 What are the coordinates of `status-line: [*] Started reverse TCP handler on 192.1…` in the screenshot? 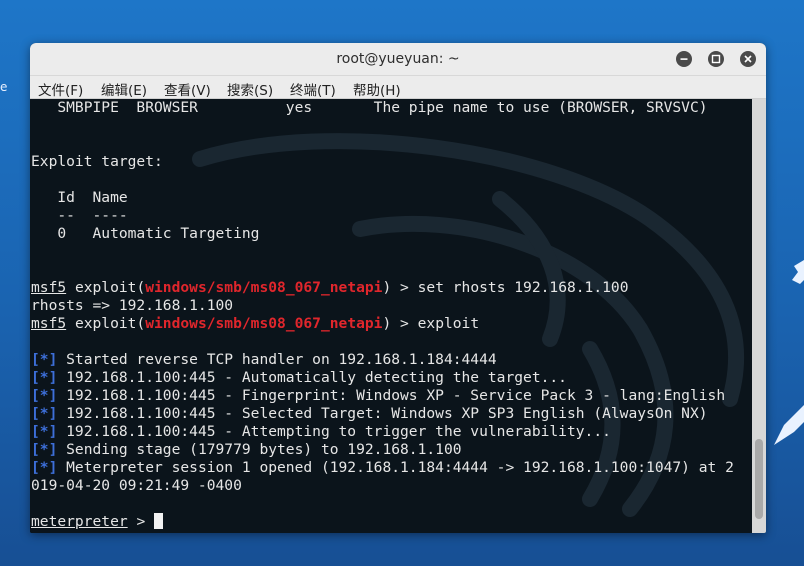 It's located at (264, 360).